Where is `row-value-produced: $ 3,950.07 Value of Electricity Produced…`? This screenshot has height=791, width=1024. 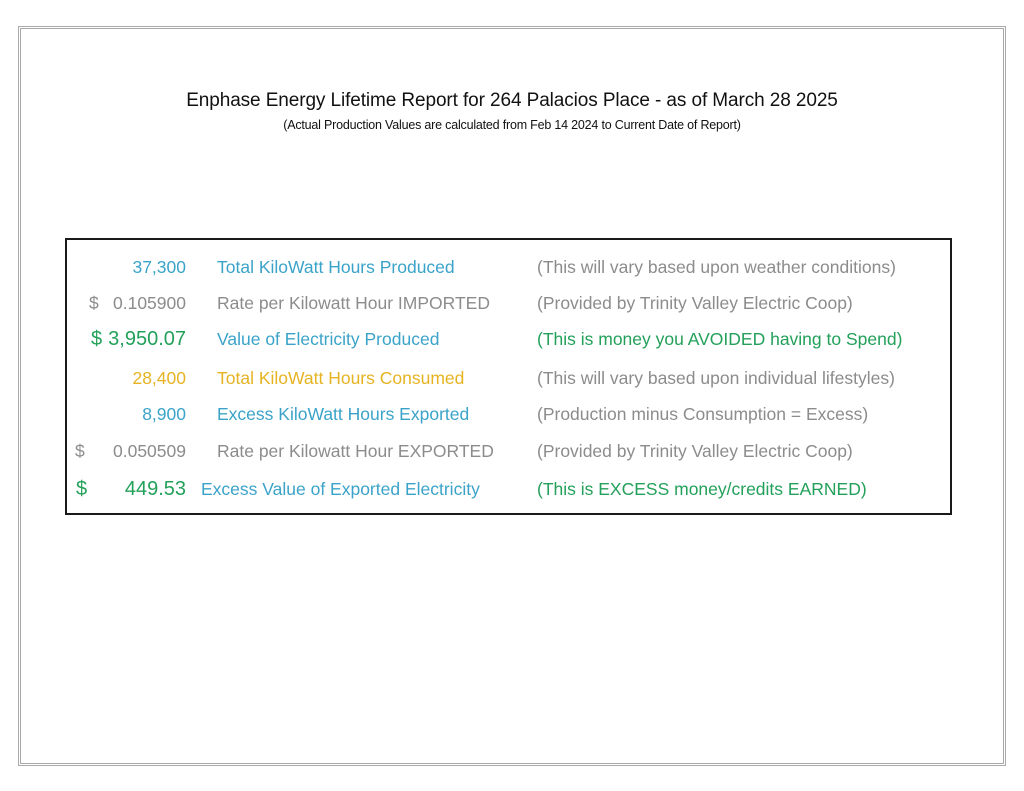 row-value-produced: $ 3,950.07 Value of Electricity Produced… is located at coordinates (508, 339).